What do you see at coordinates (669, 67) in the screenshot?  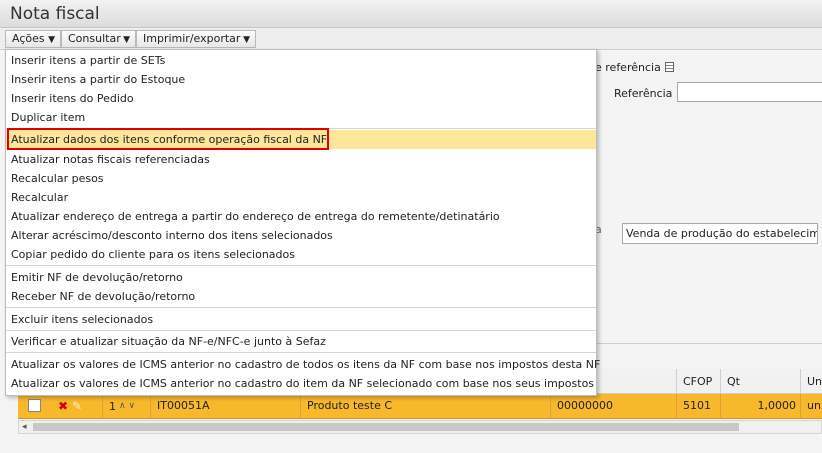 I see `document-icon` at bounding box center [669, 67].